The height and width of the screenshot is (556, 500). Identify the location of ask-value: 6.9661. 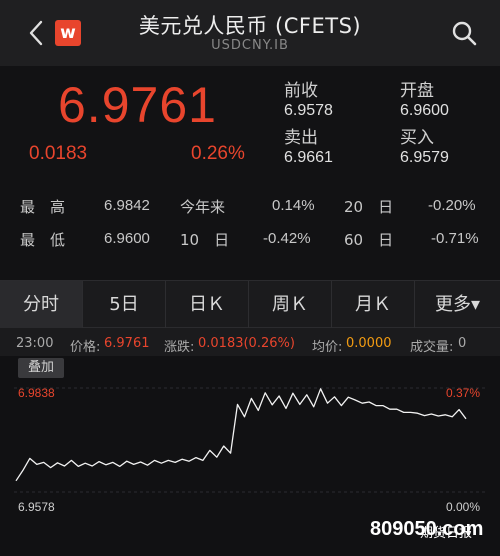
(308, 157).